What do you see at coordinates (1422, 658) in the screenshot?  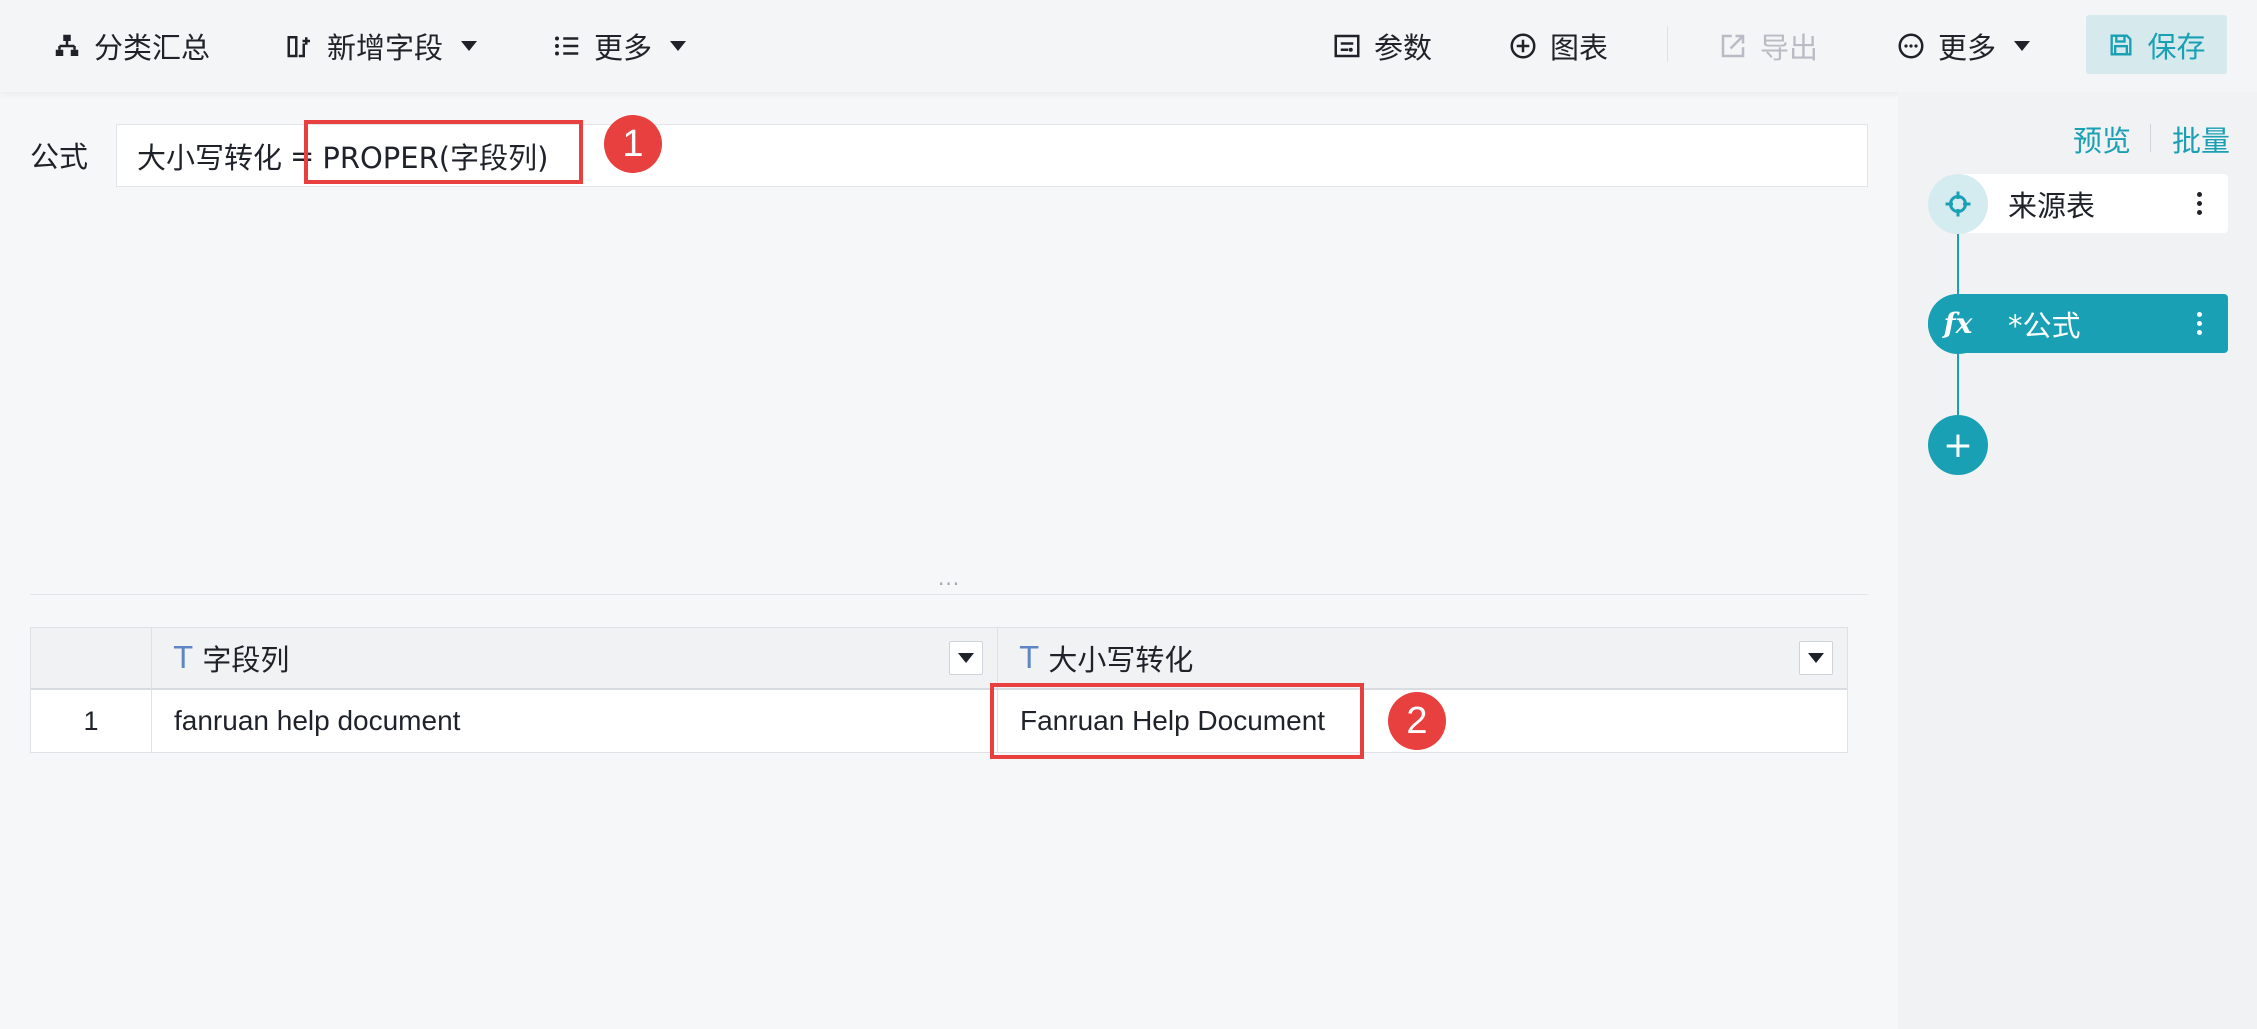 I see `header-column-case: T 大小写转化` at bounding box center [1422, 658].